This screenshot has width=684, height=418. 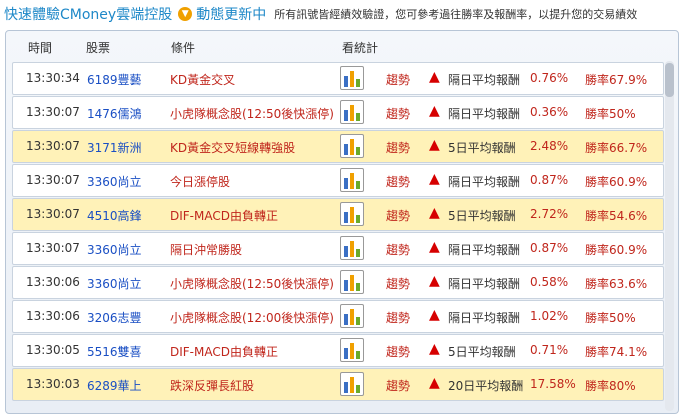 What do you see at coordinates (53, 384) in the screenshot?
I see `row-time: 13:30:03` at bounding box center [53, 384].